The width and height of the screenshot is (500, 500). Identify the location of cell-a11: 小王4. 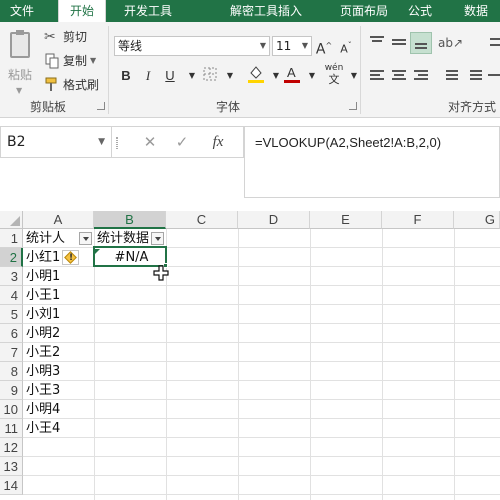
(59, 428).